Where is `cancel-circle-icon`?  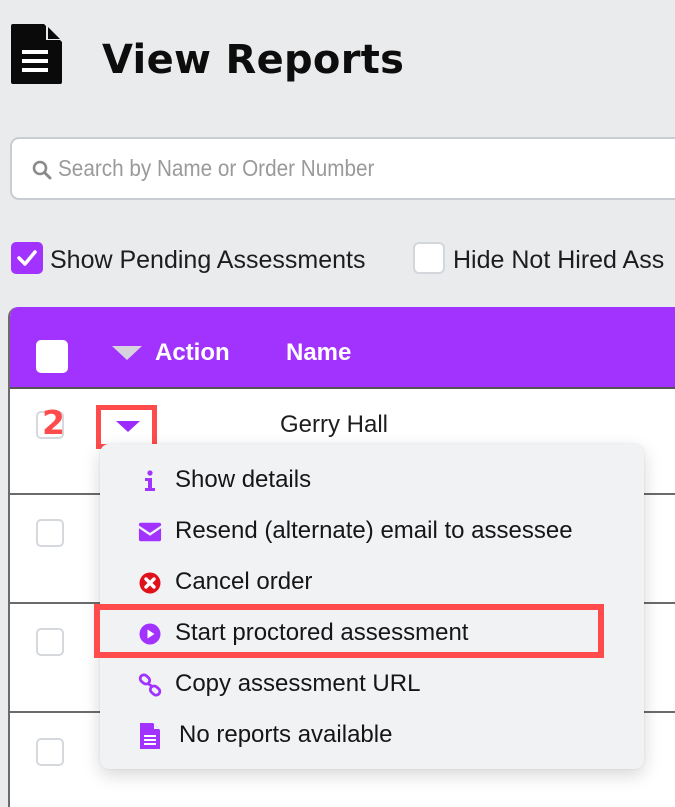
cancel-circle-icon is located at coordinates (150, 583).